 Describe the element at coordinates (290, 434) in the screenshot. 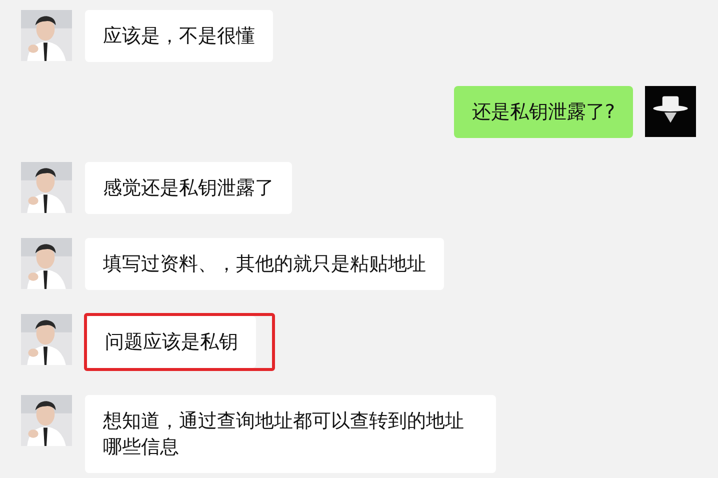

I see `message-bubble: 想知道，通过查询地址都可以查转到的地址哪些信息` at that location.